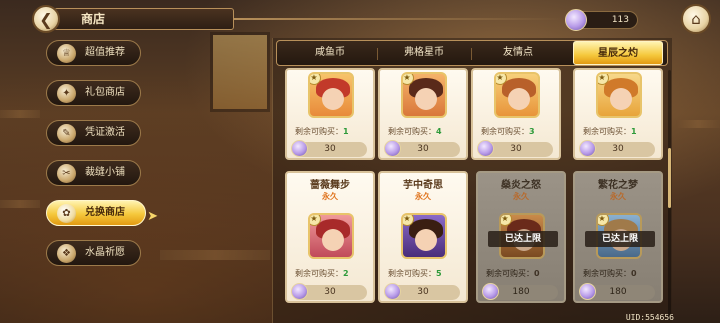 Image resolution: width=720 pixels, height=323 pixels. I want to click on crown-icon: ♕, so click(66, 53).